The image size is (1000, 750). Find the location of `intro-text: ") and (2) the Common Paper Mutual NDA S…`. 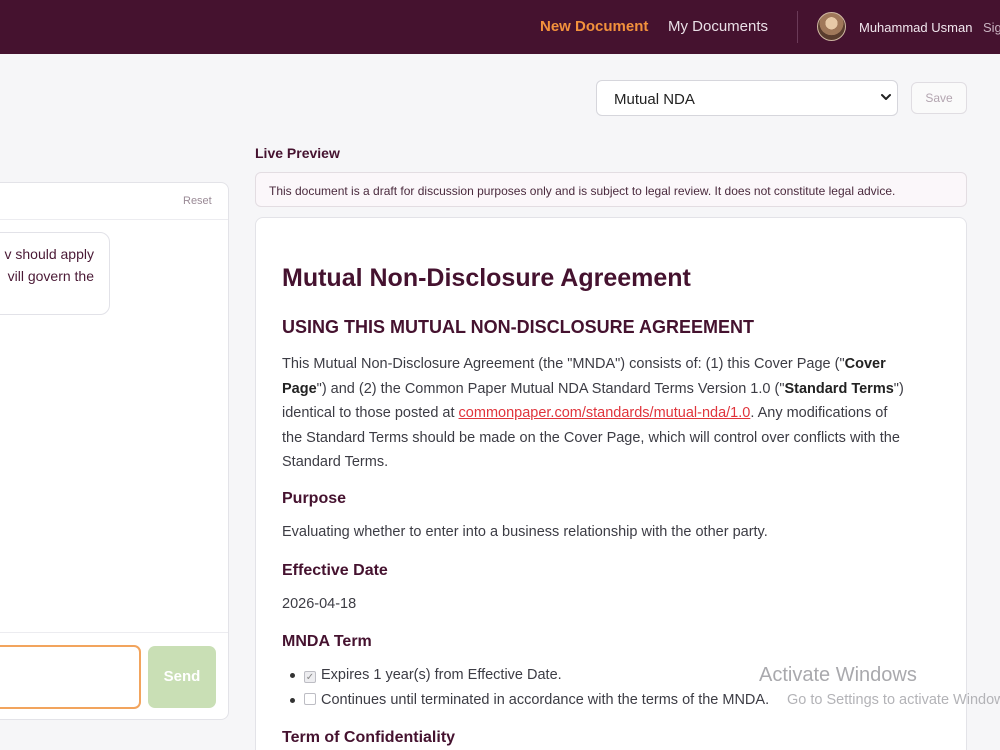

intro-text: ") and (2) the Common Paper Mutual NDA S… is located at coordinates (550, 388).